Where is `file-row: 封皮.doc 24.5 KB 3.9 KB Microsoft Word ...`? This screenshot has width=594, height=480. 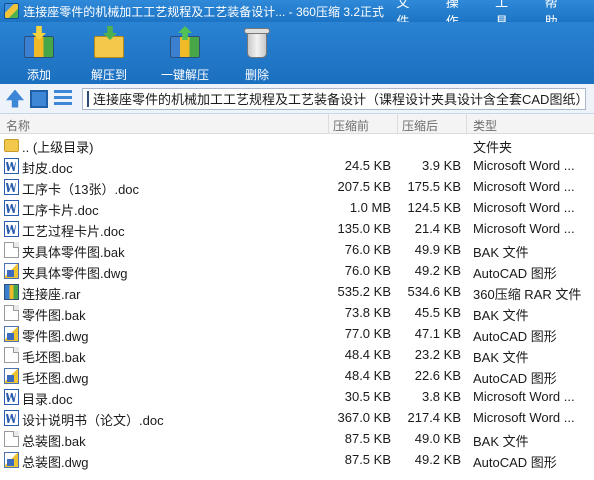 file-row: 封皮.doc 24.5 KB 3.9 KB Microsoft Word ... is located at coordinates (297, 165).